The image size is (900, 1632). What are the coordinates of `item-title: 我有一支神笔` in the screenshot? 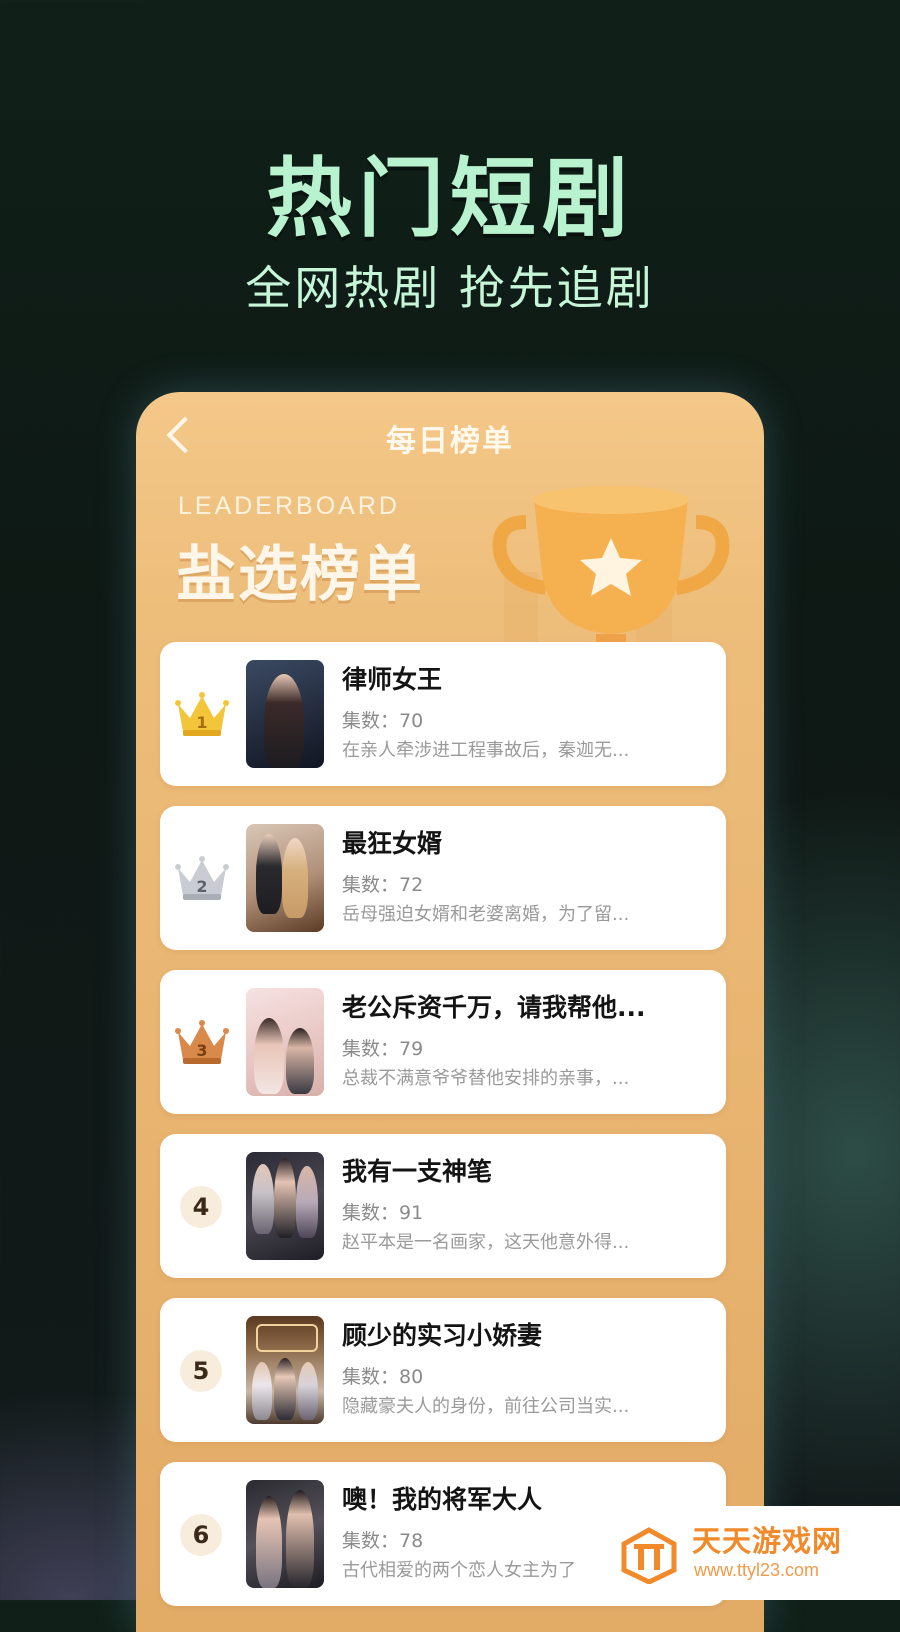 It's located at (417, 1171).